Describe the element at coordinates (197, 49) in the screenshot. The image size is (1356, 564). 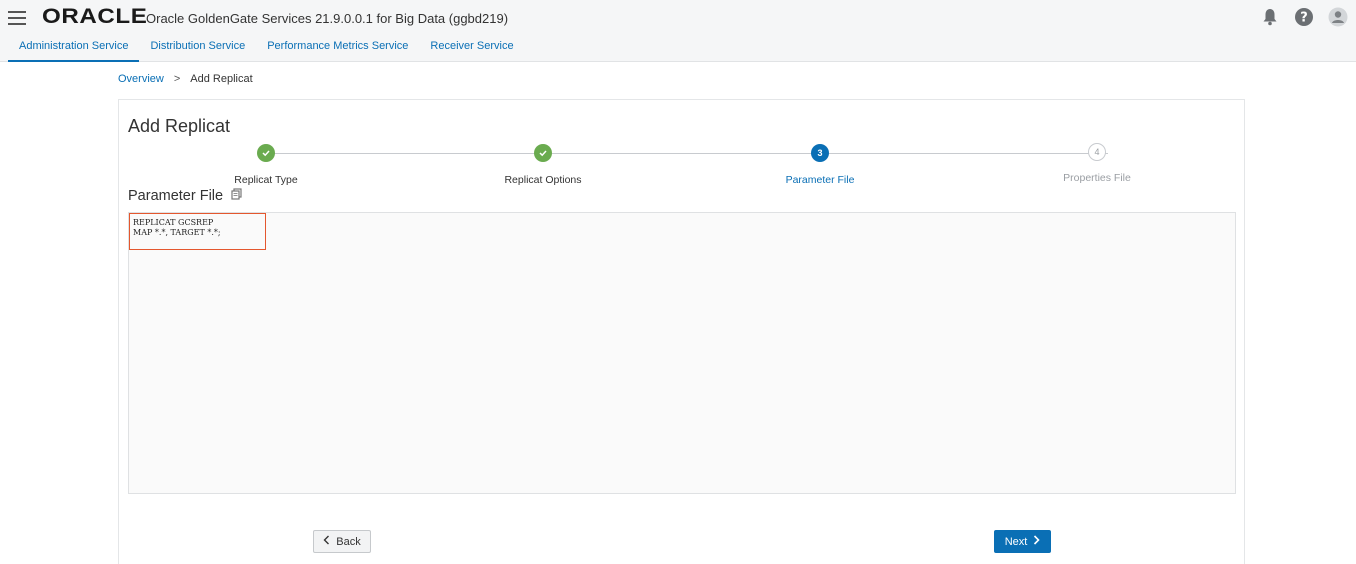
I see `tab-distribution-service: Distribution Service` at that location.